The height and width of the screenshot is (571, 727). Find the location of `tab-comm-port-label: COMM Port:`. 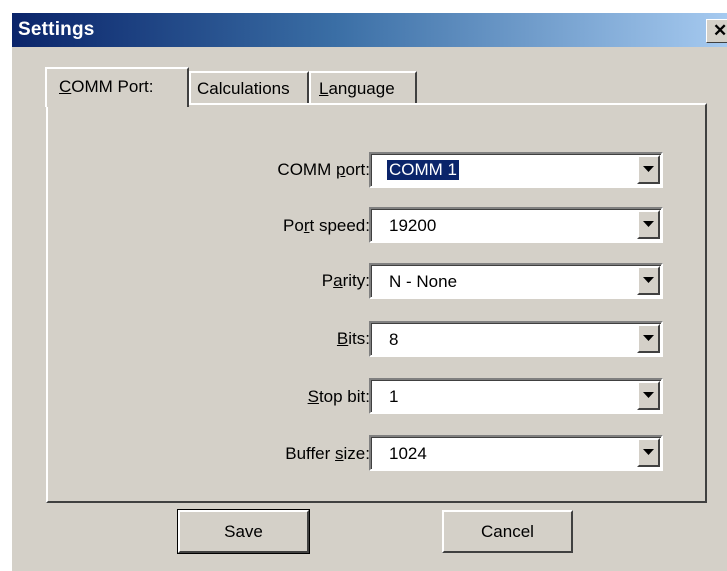

tab-comm-port-label: COMM Port: is located at coordinates (106, 86).